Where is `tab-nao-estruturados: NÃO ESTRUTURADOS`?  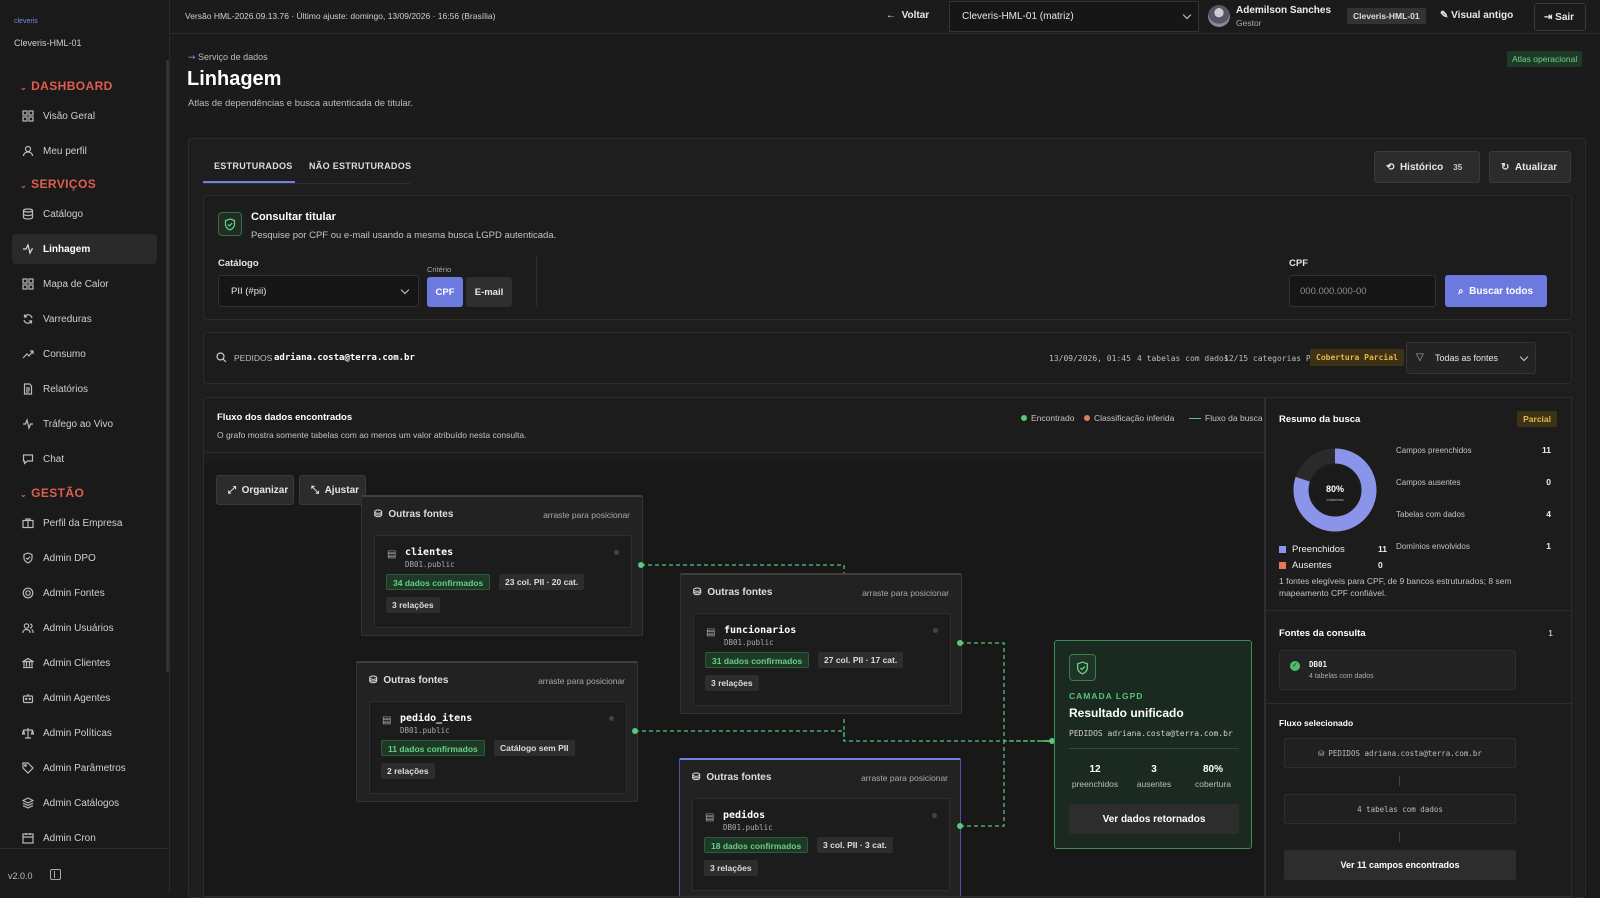 tab-nao-estruturados: NÃO ESTRUTURADOS is located at coordinates (360, 166).